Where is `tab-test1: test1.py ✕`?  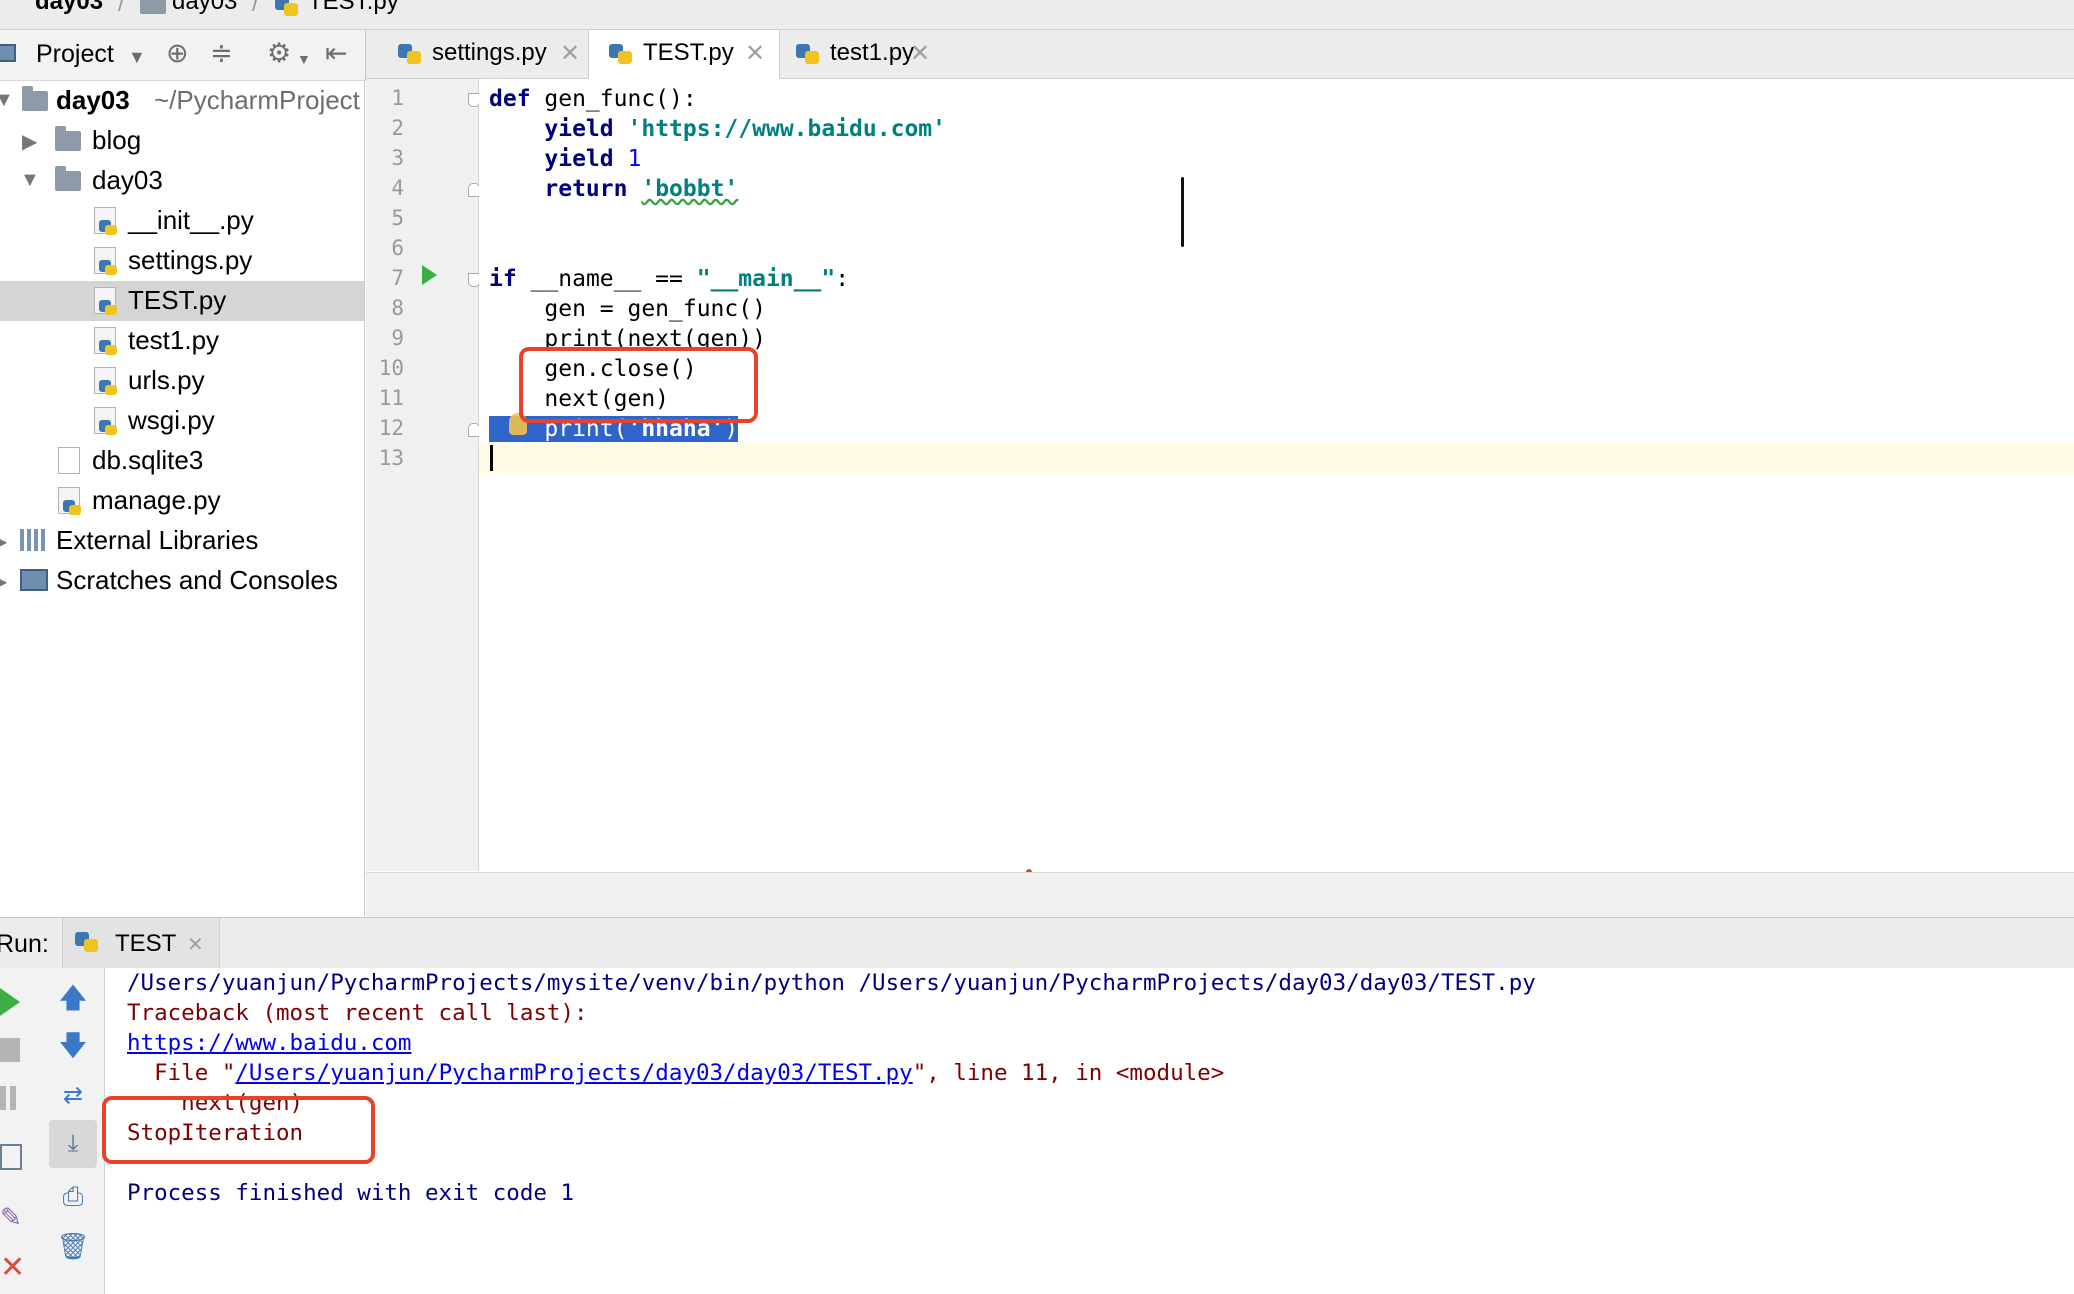 tab-test1: test1.py ✕ is located at coordinates (873, 54).